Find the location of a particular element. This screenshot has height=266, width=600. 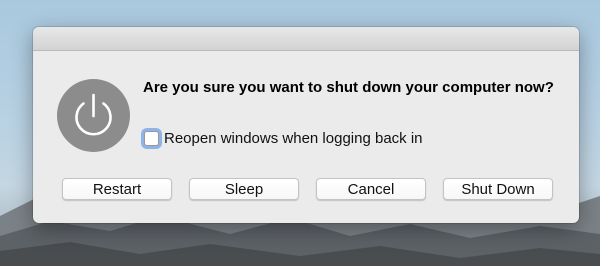

restart-button: Restart is located at coordinates (117, 189).